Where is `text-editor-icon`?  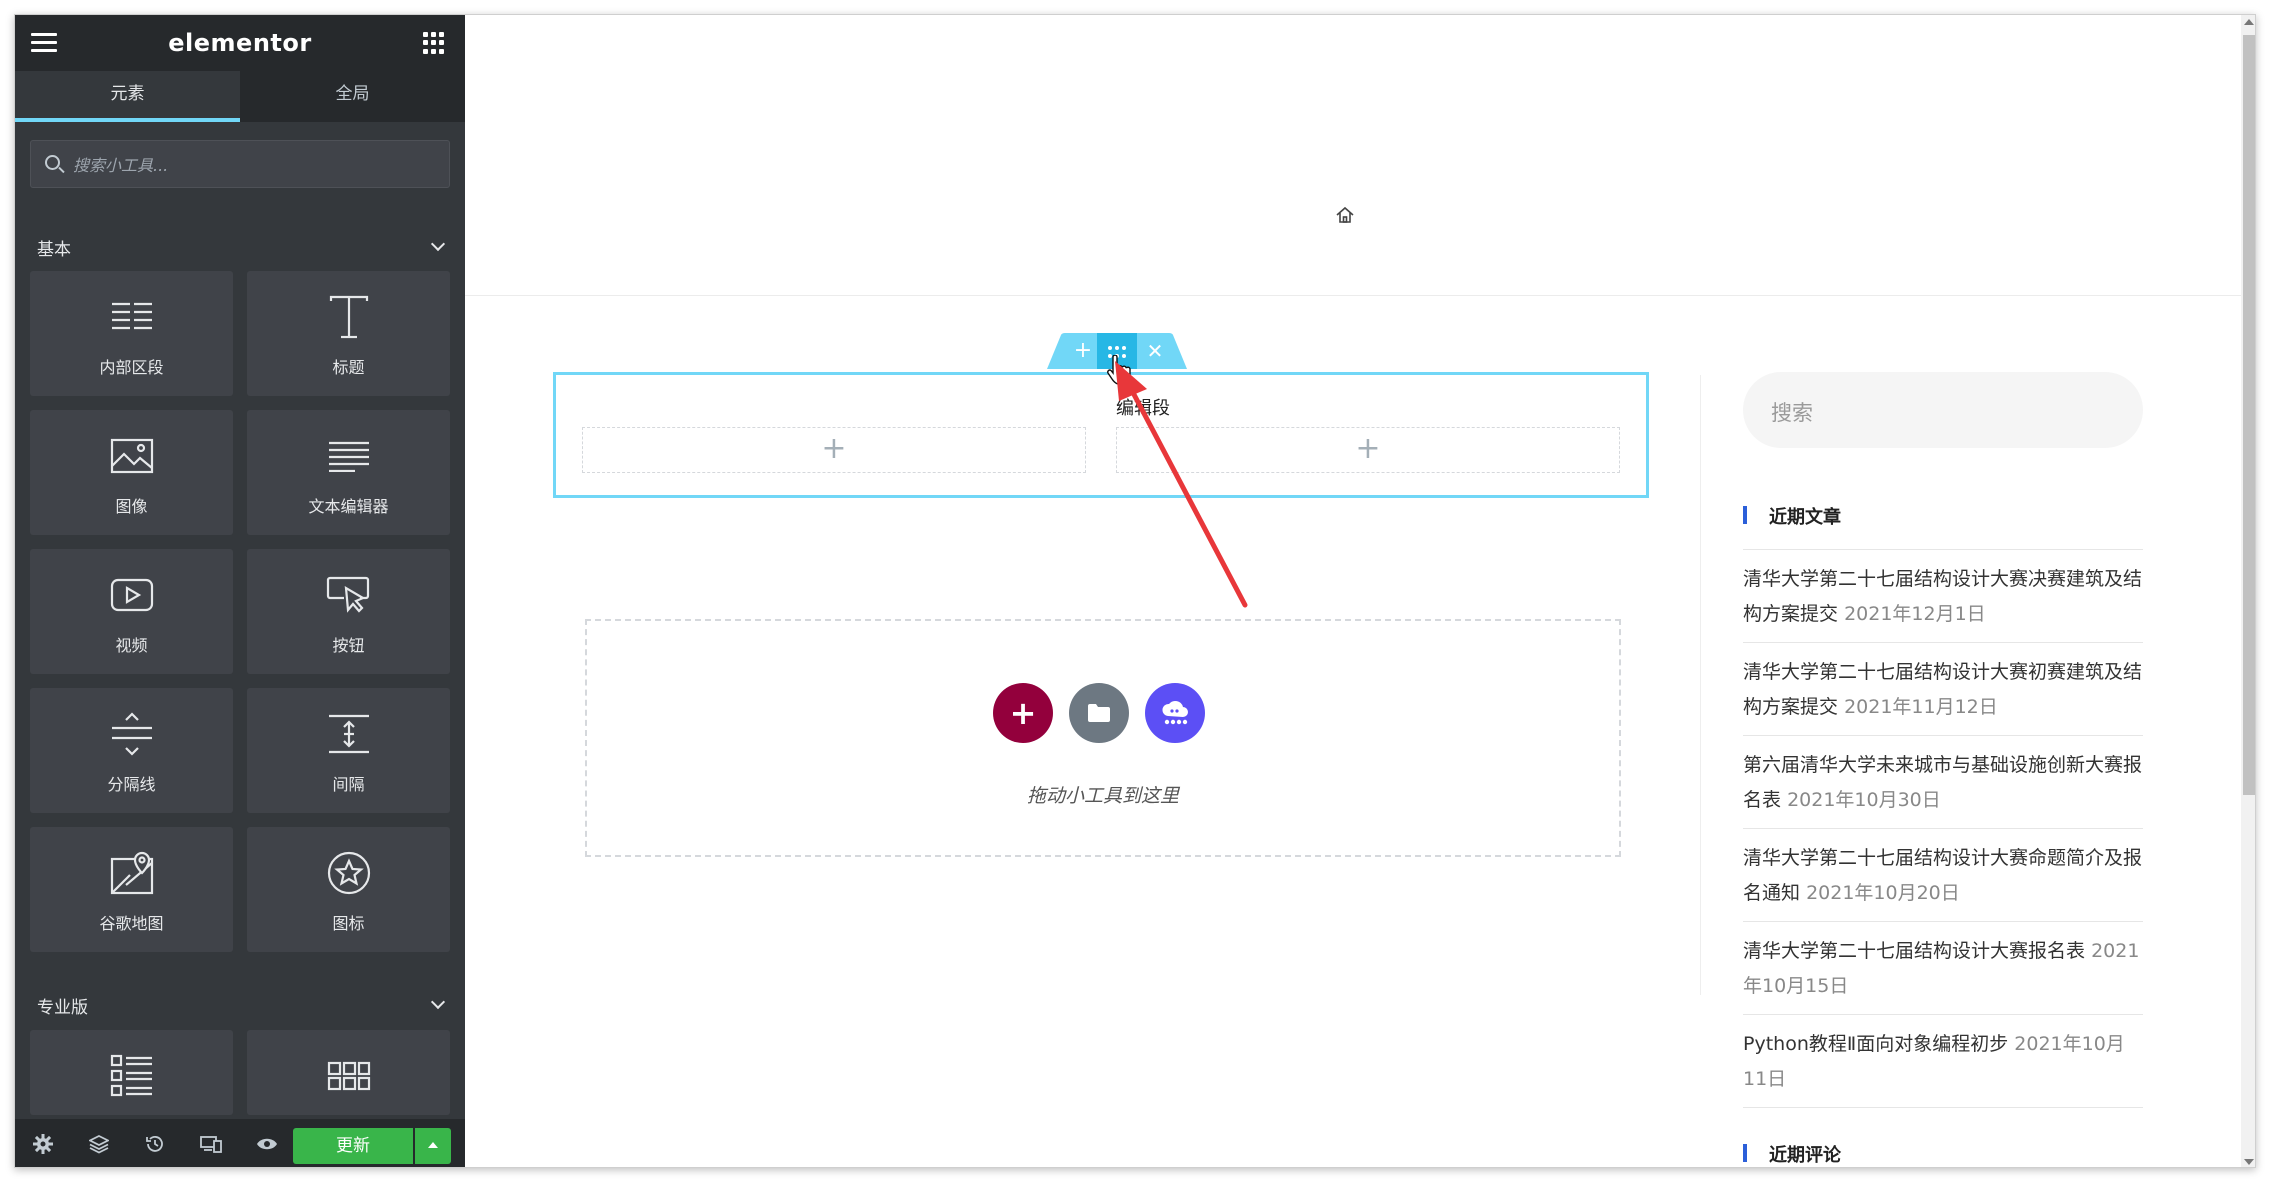 text-editor-icon is located at coordinates (348, 456).